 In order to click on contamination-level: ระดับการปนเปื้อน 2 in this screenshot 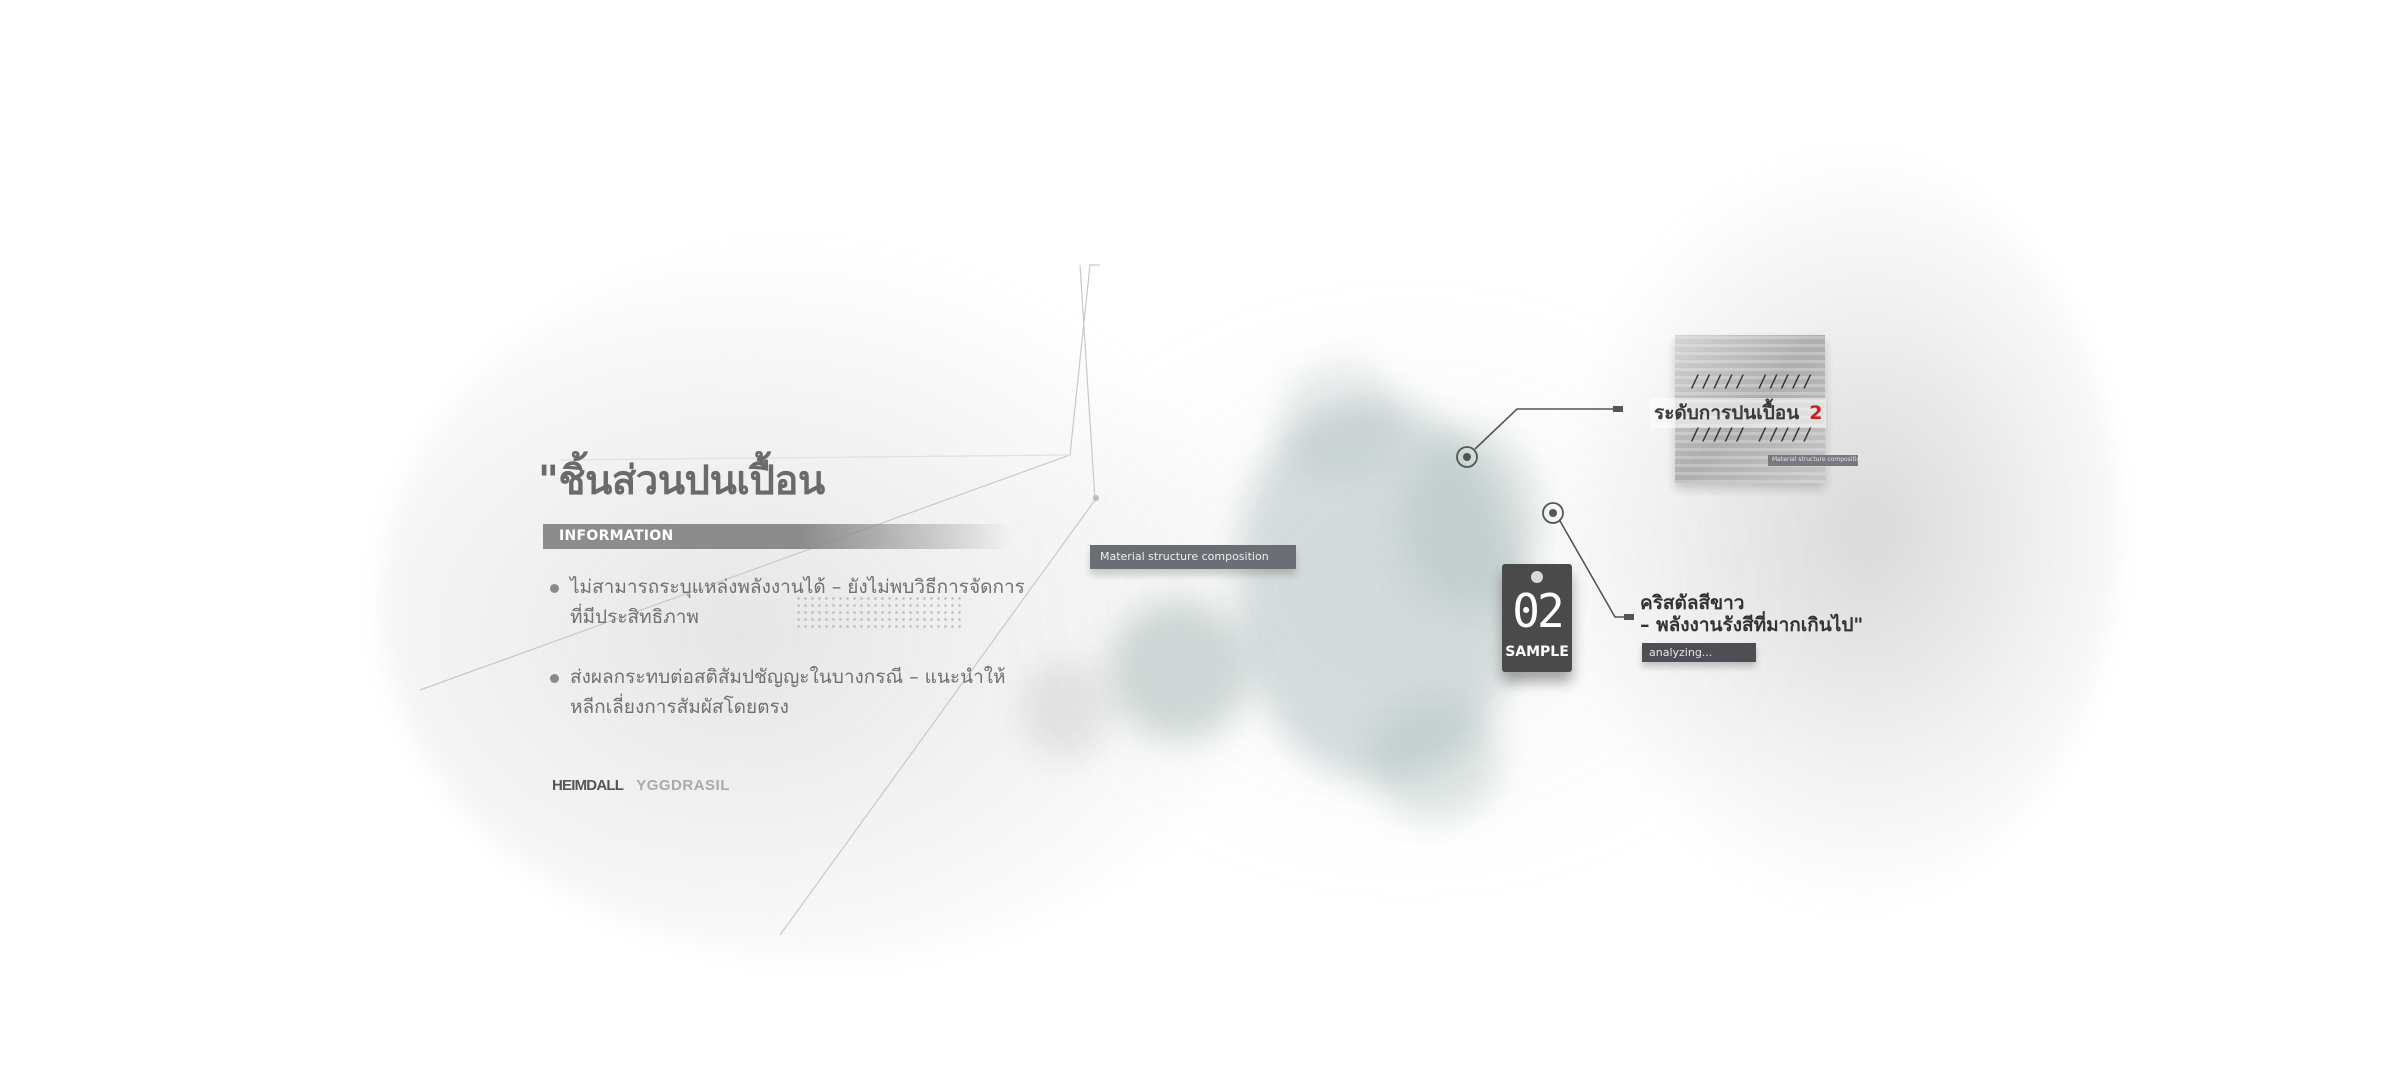, I will do `click(1738, 413)`.